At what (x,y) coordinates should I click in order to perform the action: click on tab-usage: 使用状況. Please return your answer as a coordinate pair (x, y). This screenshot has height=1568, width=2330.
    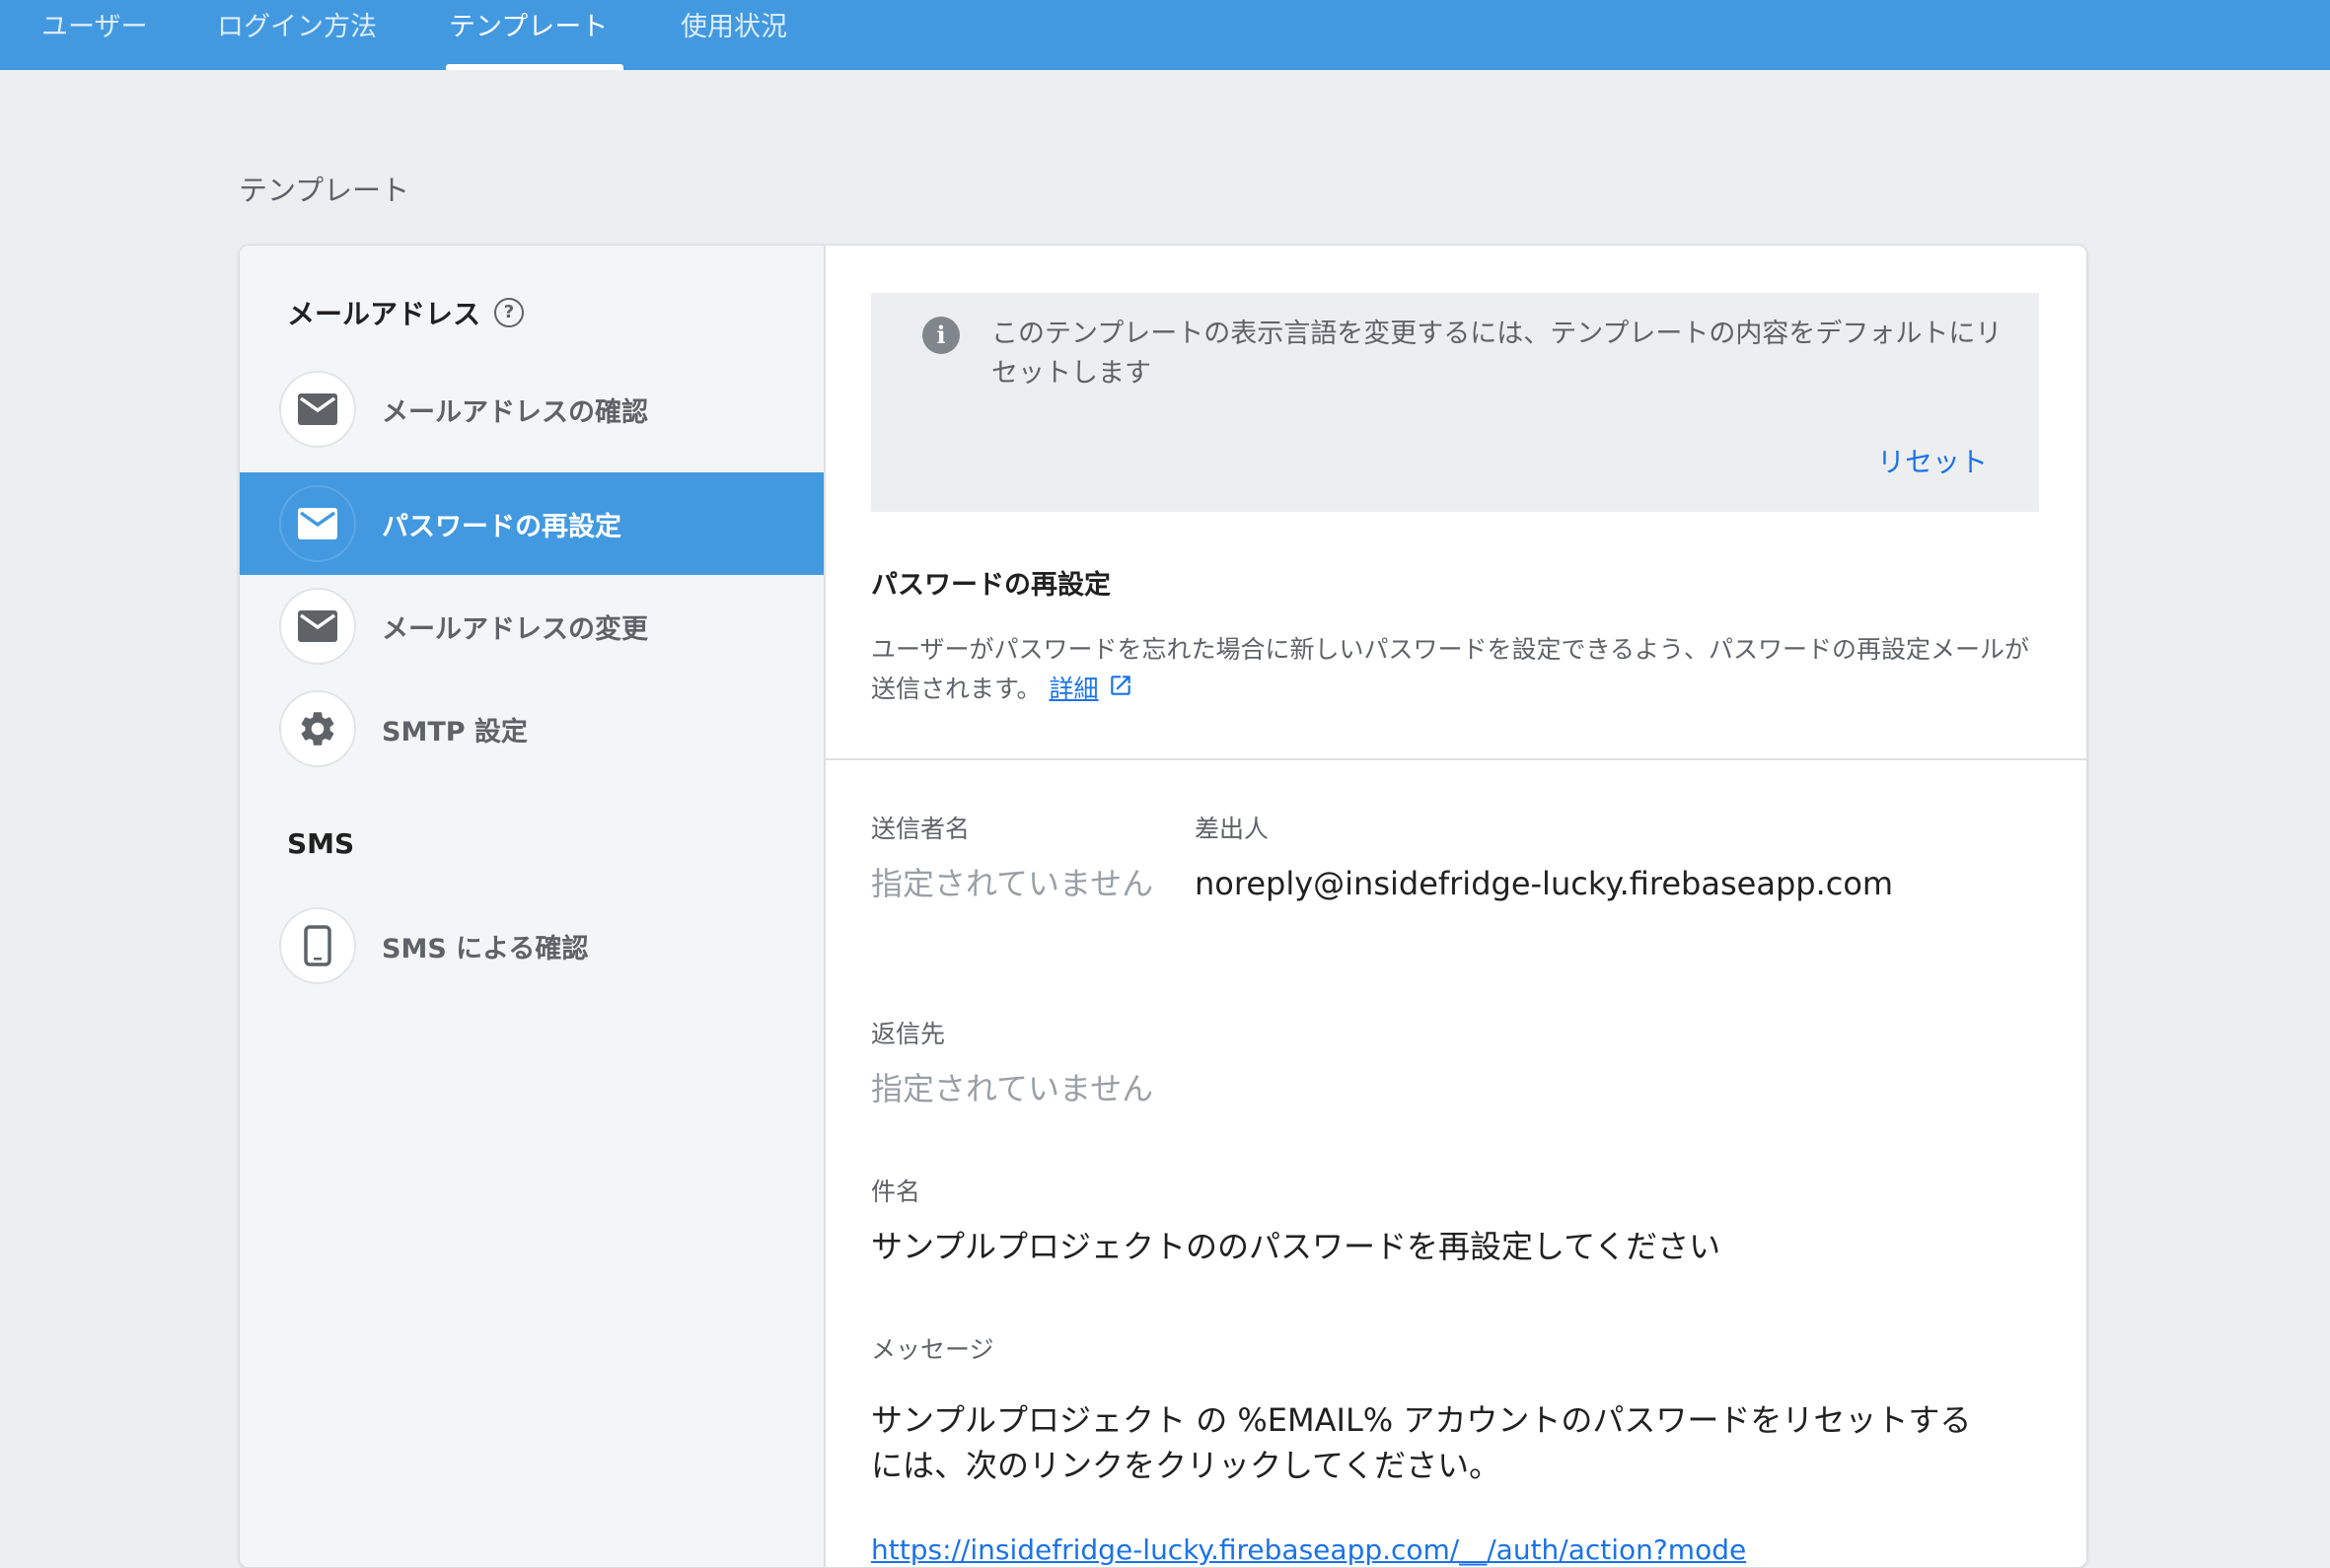
    Looking at the image, I should click on (734, 35).